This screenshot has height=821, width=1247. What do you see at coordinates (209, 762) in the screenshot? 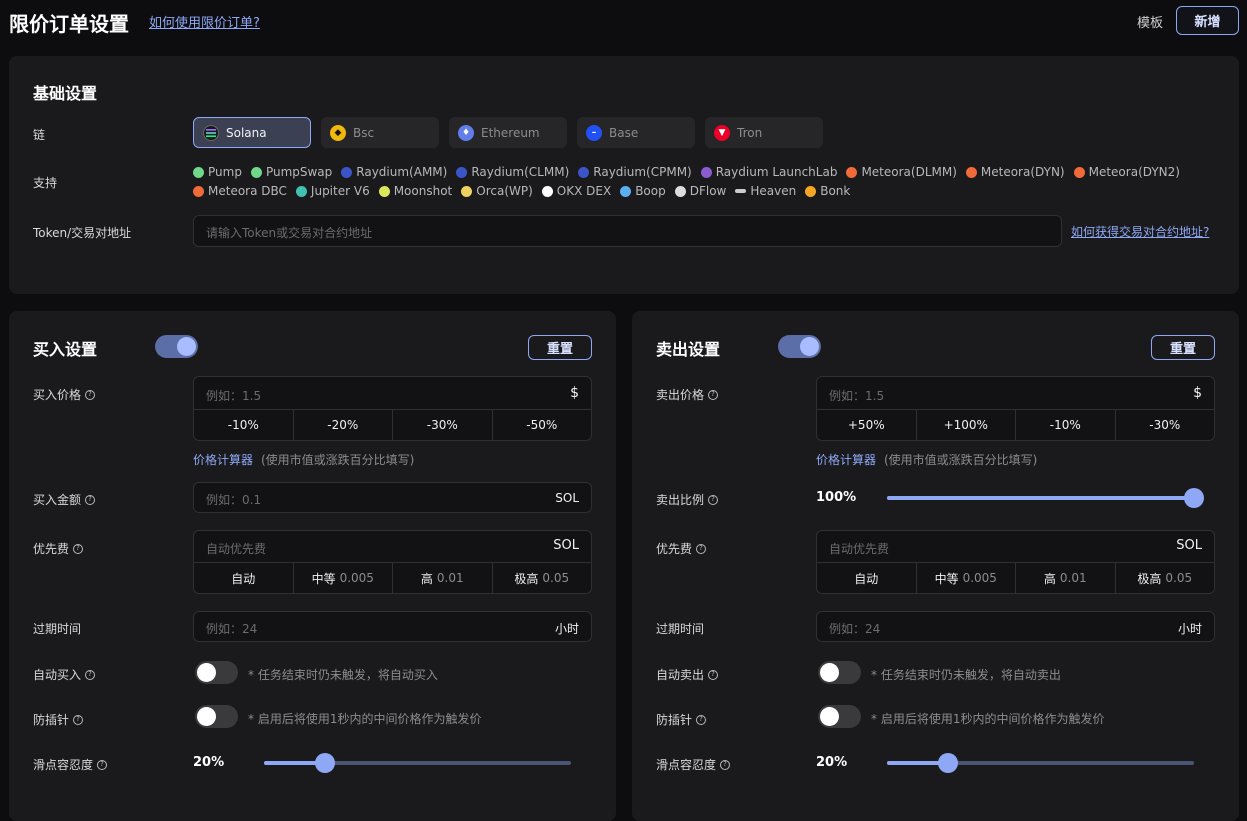
I see `buy-slippage-value: 20%` at bounding box center [209, 762].